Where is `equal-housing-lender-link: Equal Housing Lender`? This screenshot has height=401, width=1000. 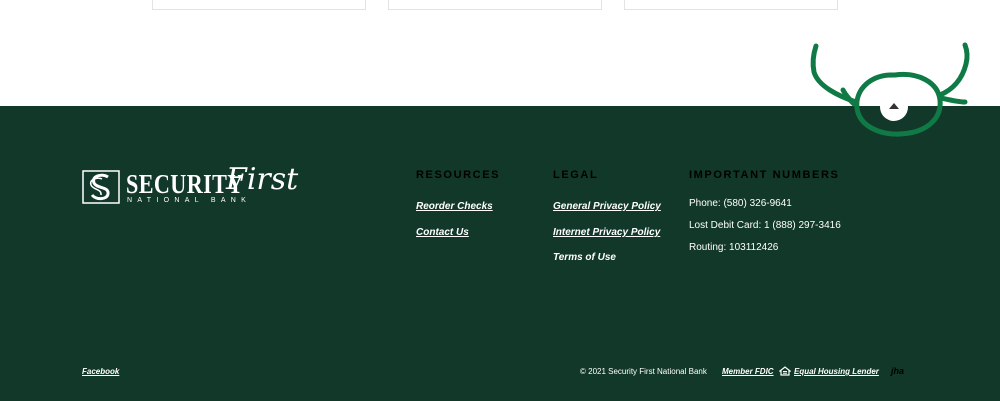 equal-housing-lender-link: Equal Housing Lender is located at coordinates (836, 371).